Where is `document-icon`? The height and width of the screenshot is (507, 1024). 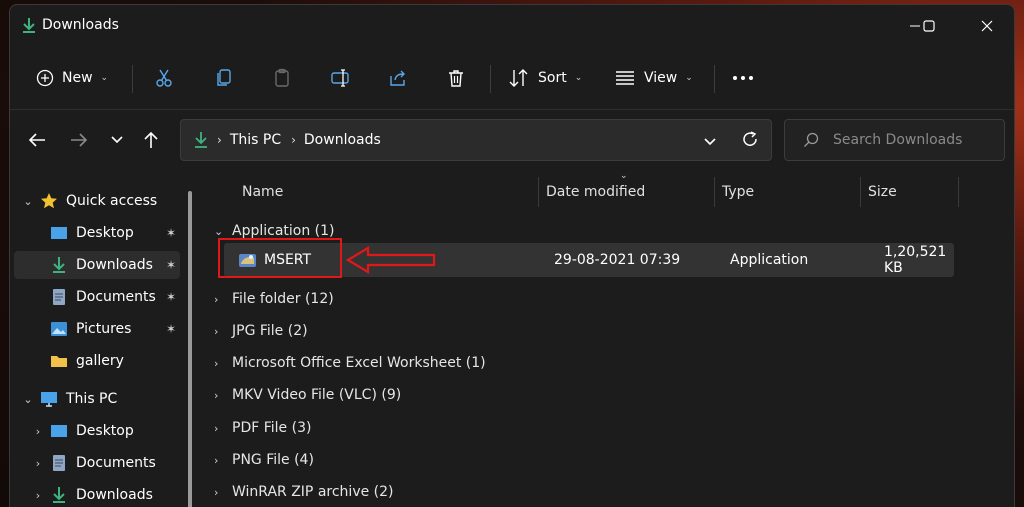
document-icon is located at coordinates (59, 297).